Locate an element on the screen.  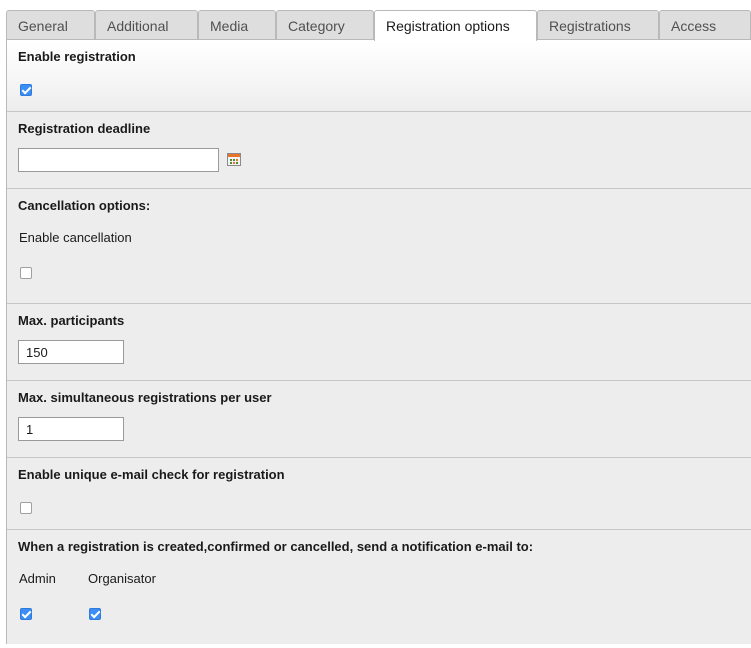
tab-general: General is located at coordinates (50, 25).